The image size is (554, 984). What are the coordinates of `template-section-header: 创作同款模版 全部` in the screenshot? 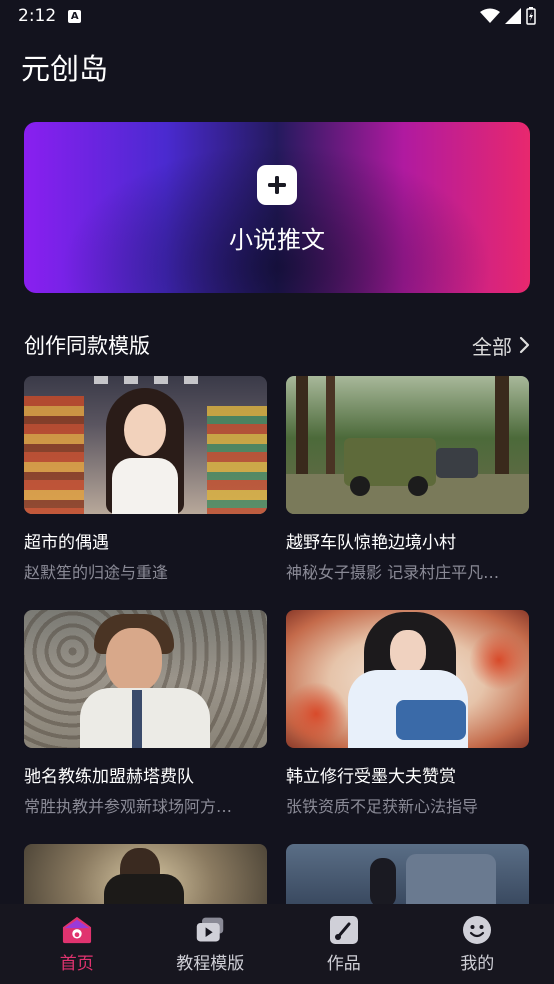 It's located at (277, 345).